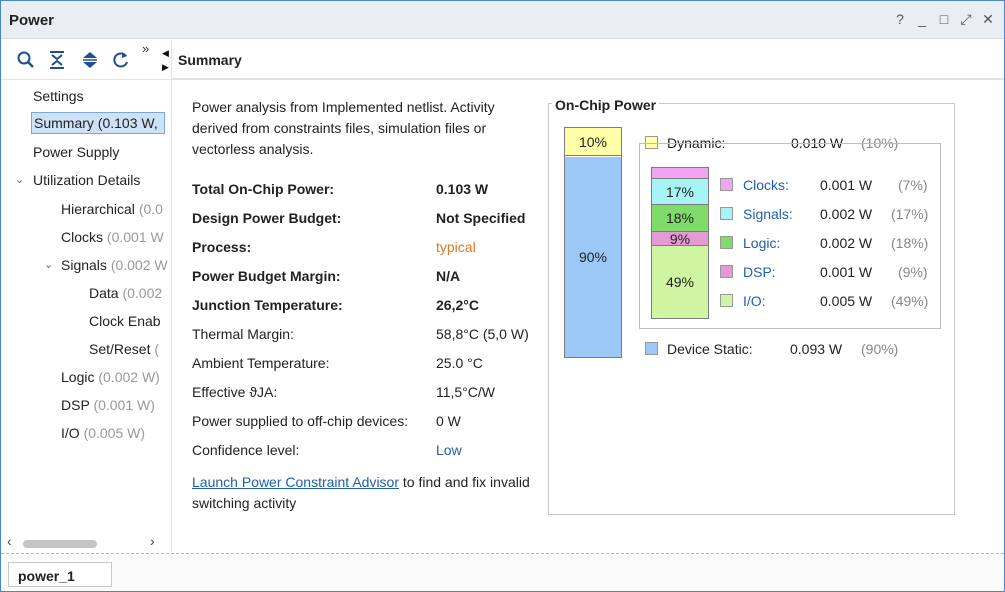 The height and width of the screenshot is (592, 1005). What do you see at coordinates (846, 185) in the screenshot?
I see `clocks-value: 0.001 W` at bounding box center [846, 185].